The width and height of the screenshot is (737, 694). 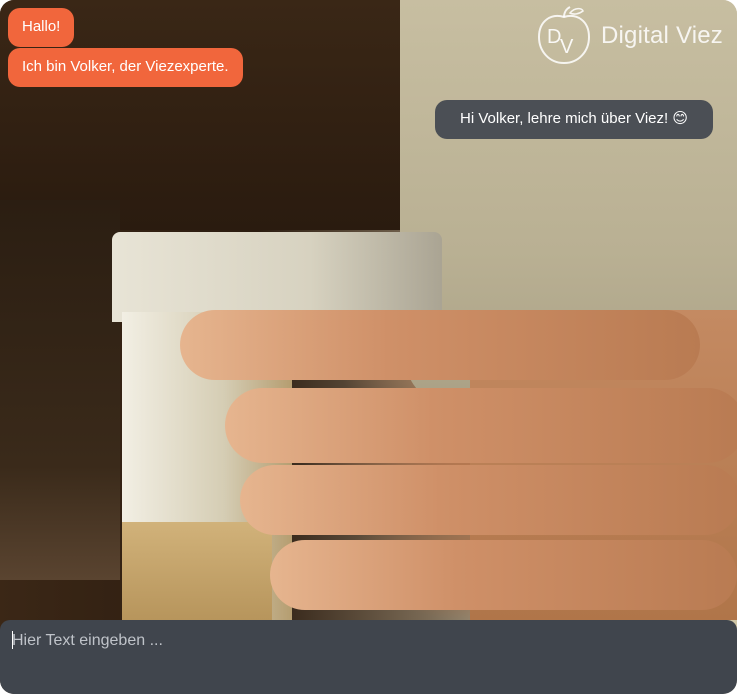 What do you see at coordinates (574, 119) in the screenshot?
I see `user-message-bubble: Hi Volker, lehre mich über Viez! 😊` at bounding box center [574, 119].